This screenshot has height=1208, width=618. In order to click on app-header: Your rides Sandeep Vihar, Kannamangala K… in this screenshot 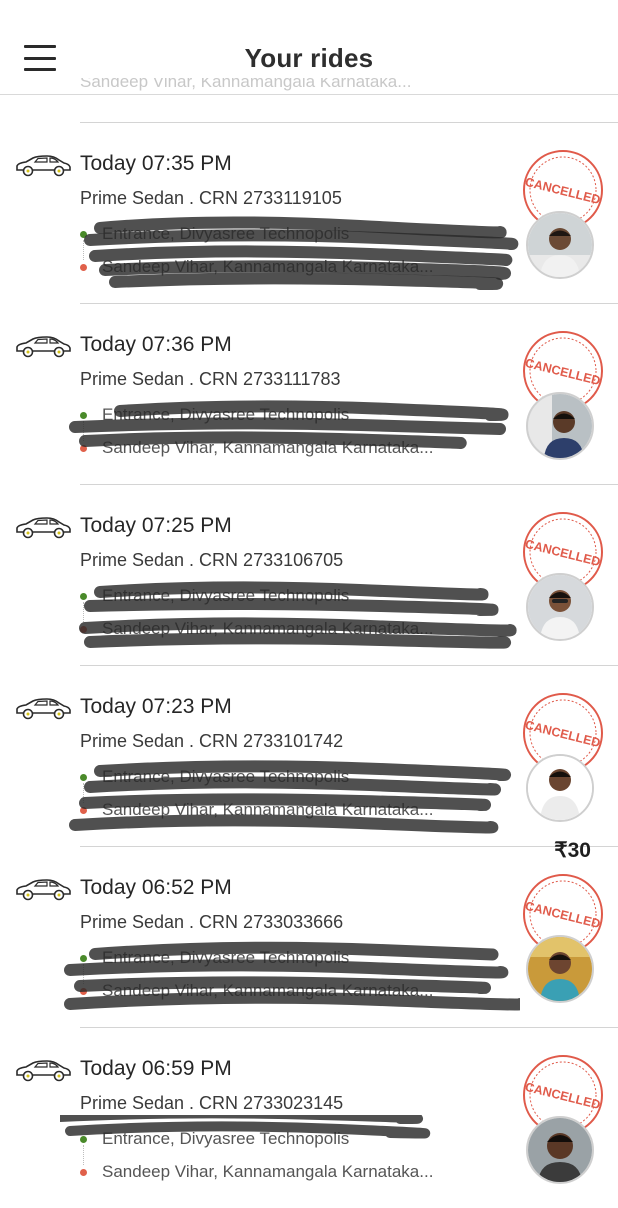, I will do `click(309, 47)`.